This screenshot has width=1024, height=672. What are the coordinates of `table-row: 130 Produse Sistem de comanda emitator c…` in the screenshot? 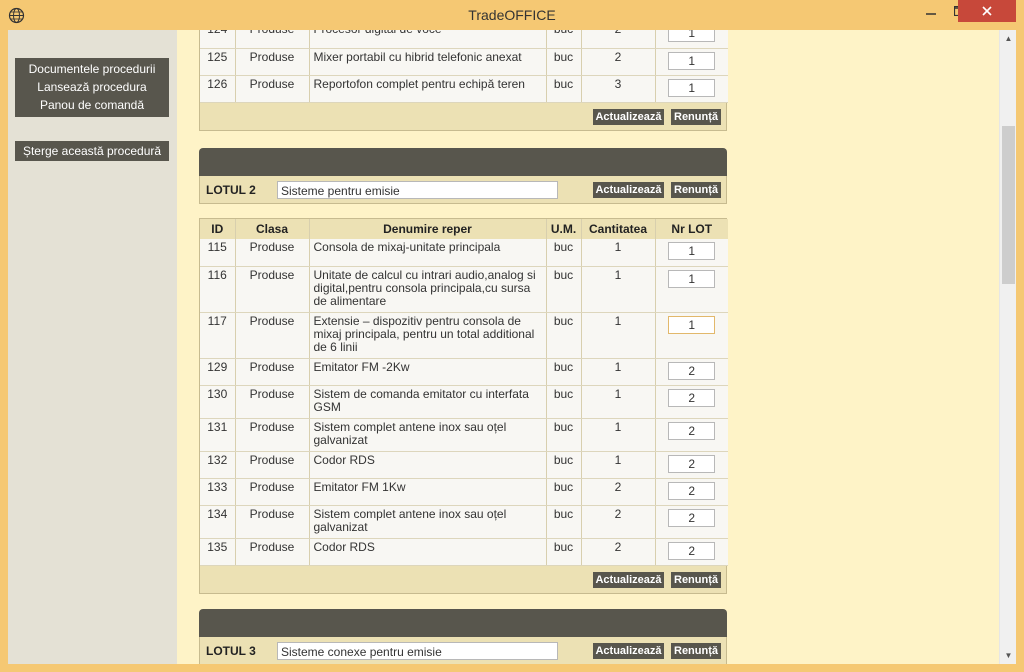 It's located at (464, 402).